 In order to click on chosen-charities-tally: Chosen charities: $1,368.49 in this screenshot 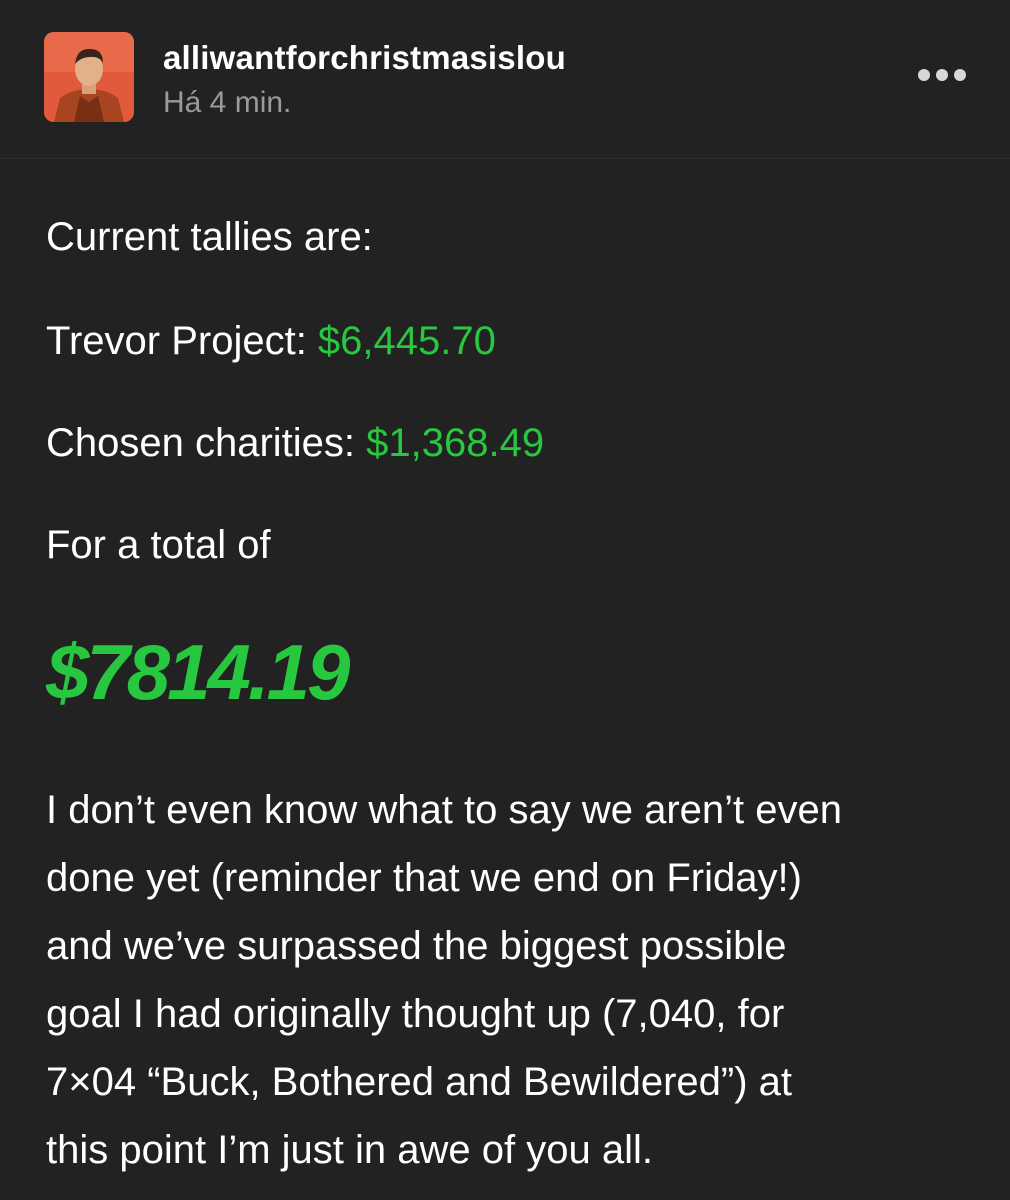, I will do `click(295, 443)`.